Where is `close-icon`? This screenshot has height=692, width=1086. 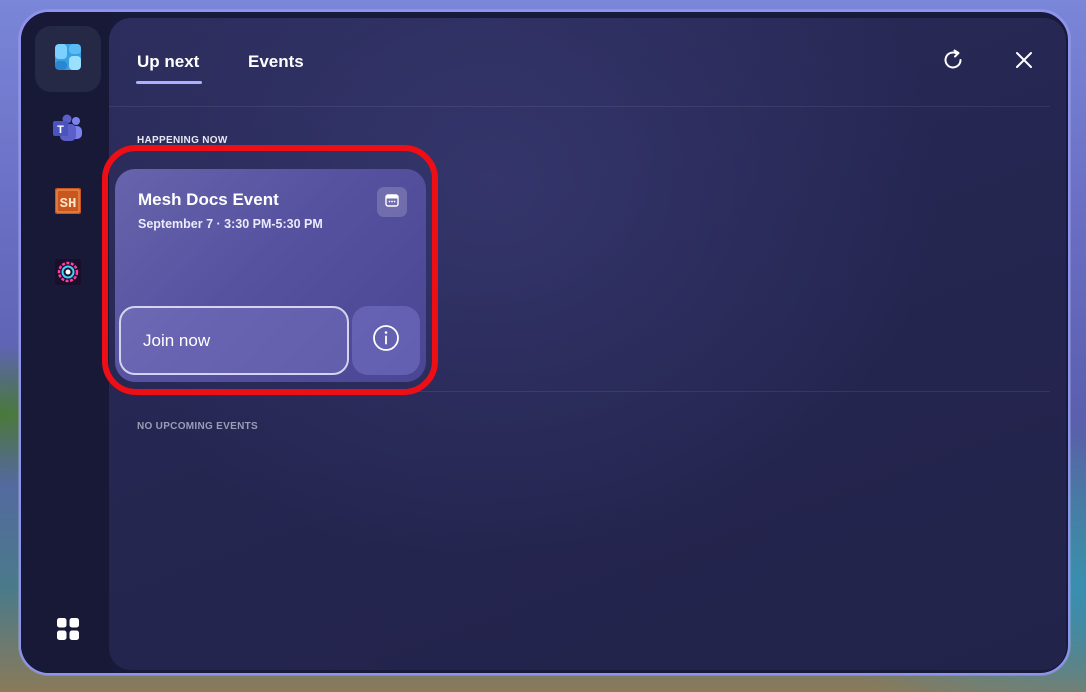
close-icon is located at coordinates (1024, 62).